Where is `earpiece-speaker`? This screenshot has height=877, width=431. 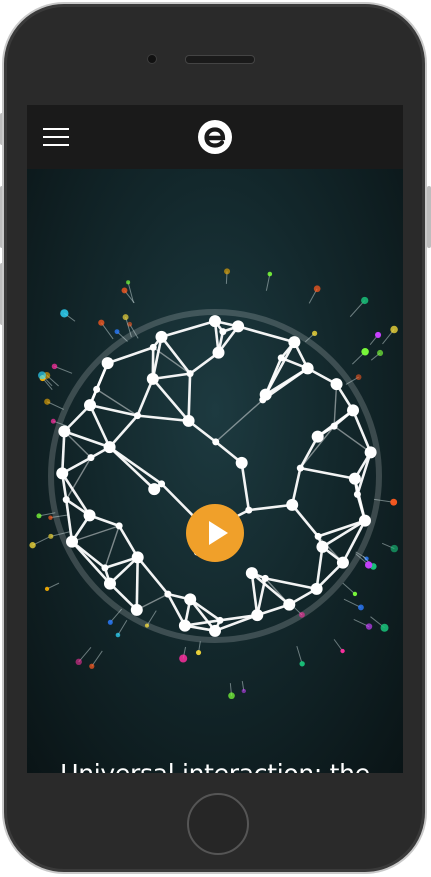 earpiece-speaker is located at coordinates (220, 59).